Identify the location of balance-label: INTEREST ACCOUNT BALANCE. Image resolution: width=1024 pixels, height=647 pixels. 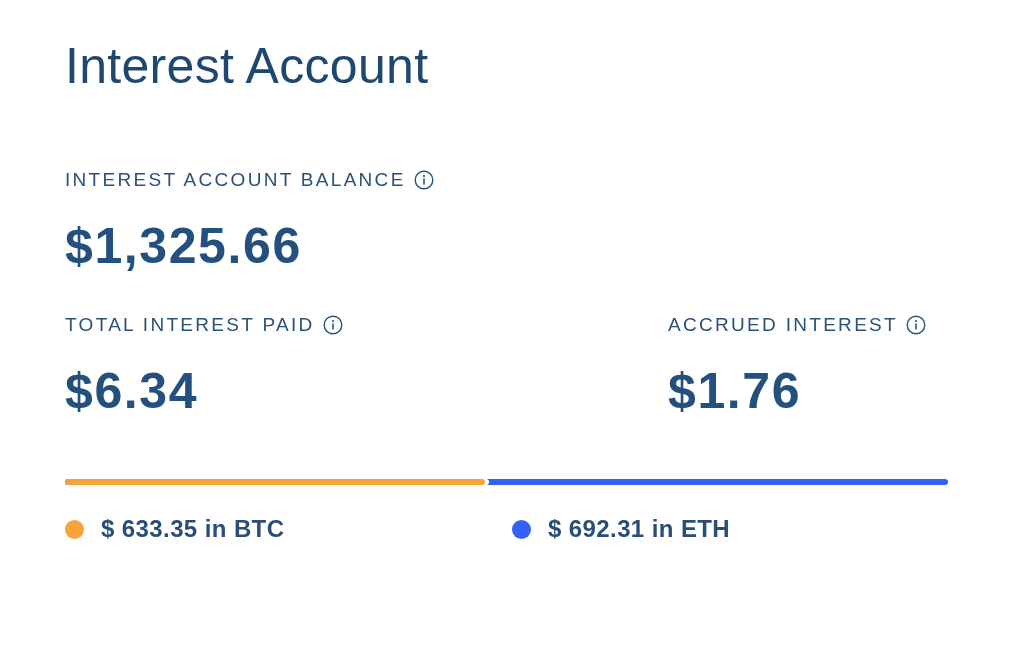
(235, 180).